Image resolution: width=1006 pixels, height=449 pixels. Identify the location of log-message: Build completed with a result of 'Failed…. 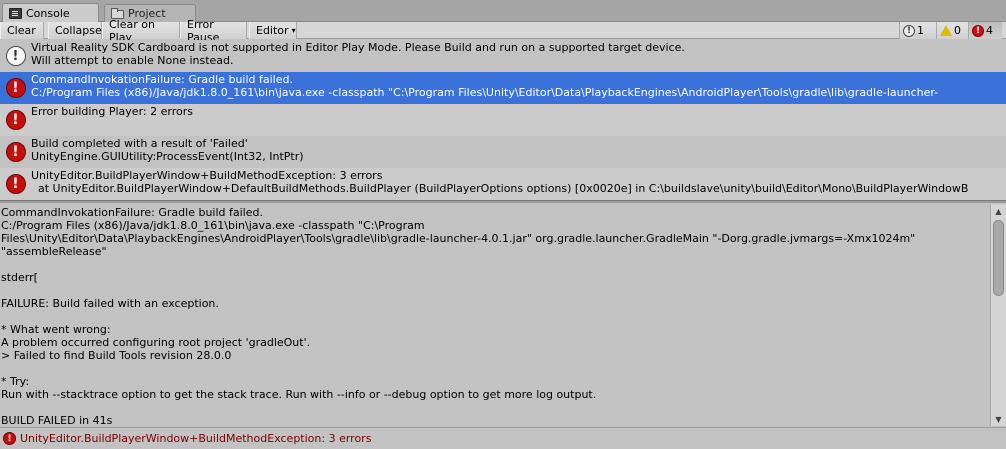
(139, 143).